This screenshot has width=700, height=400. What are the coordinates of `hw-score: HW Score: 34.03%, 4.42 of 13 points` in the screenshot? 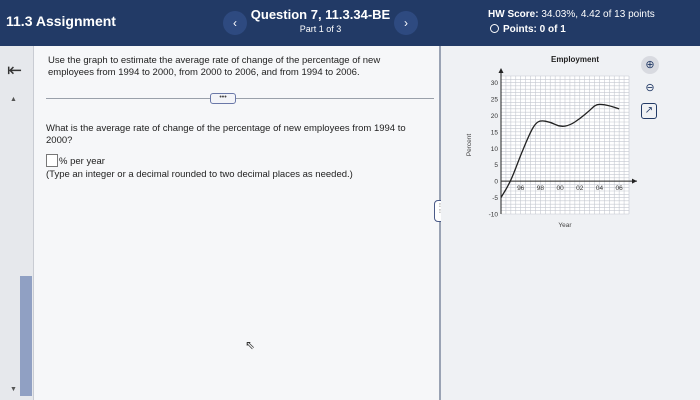 It's located at (571, 14).